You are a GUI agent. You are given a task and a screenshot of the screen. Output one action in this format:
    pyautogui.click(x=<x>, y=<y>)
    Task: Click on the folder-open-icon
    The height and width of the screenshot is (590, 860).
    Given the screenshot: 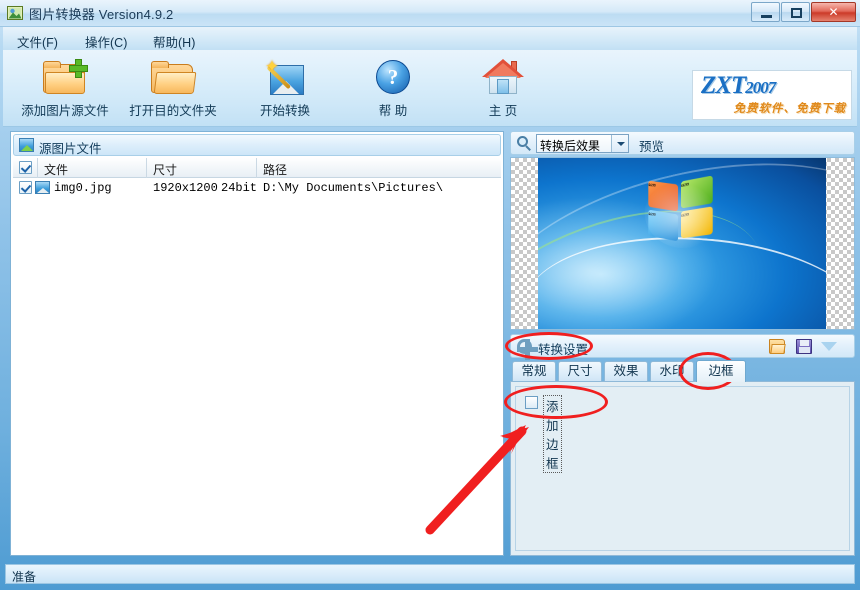 What is the action you would take?
    pyautogui.click(x=173, y=77)
    